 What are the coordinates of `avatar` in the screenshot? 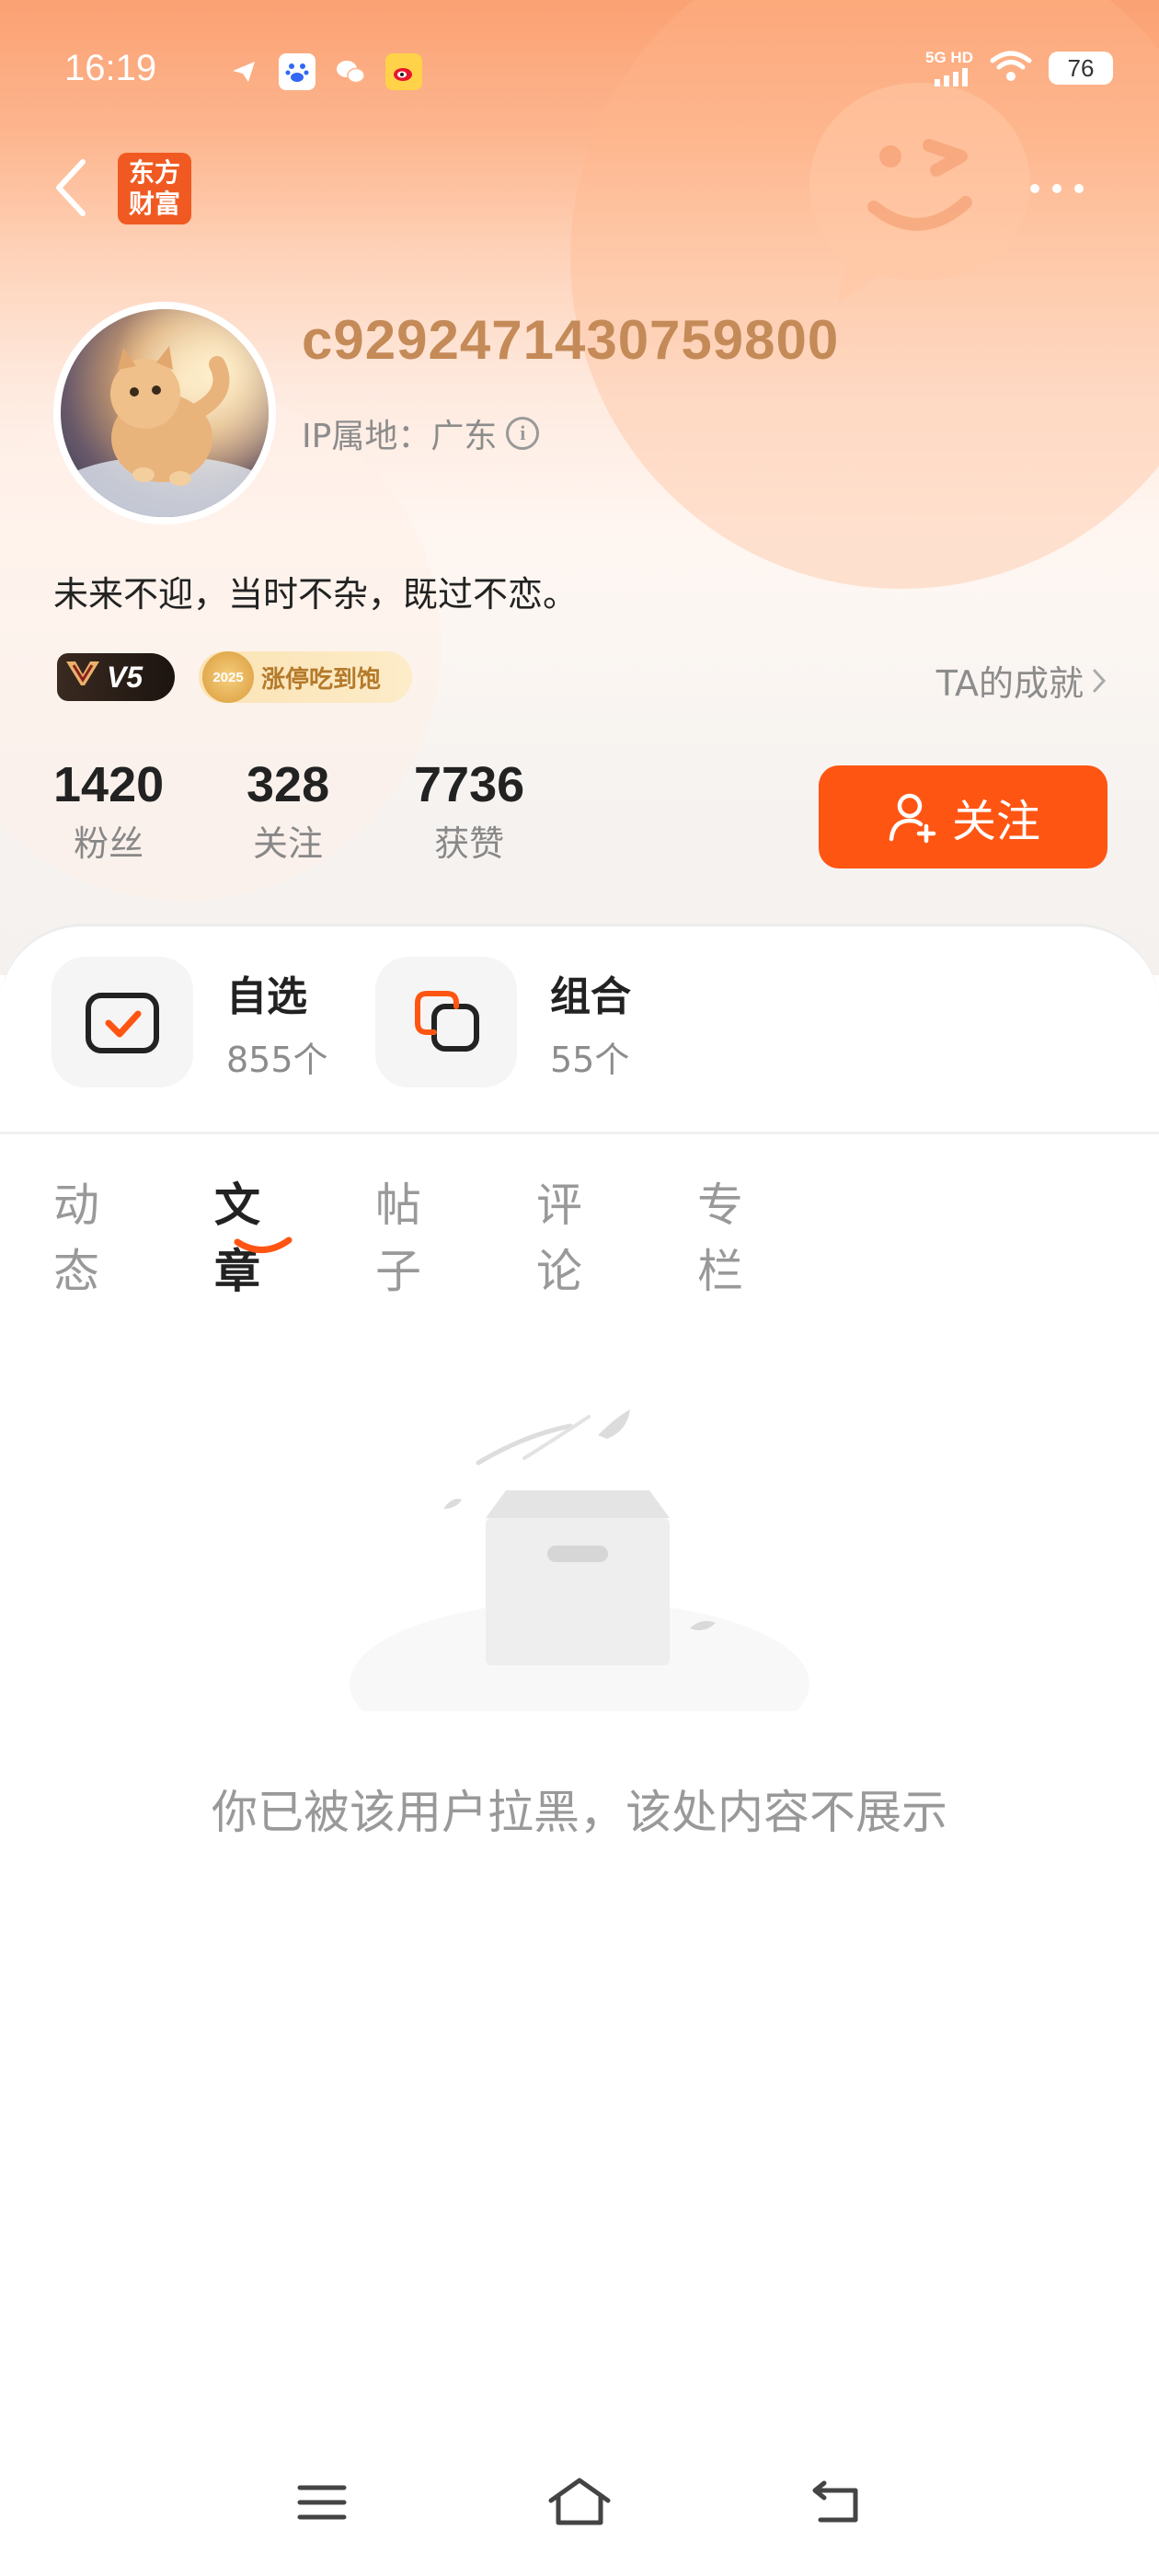 It's located at (164, 413).